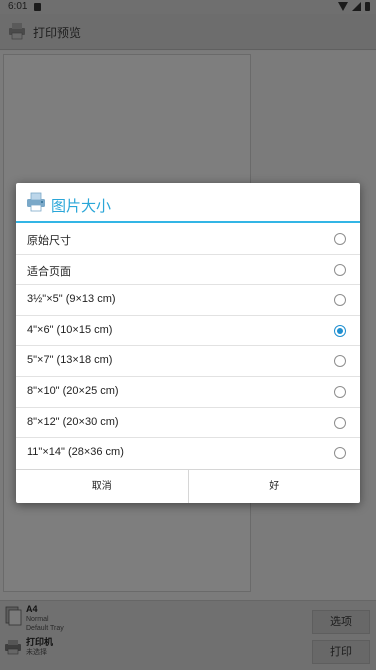 This screenshot has height=670, width=376. What do you see at coordinates (40, 642) in the screenshot?
I see `printer-label: 打印机` at bounding box center [40, 642].